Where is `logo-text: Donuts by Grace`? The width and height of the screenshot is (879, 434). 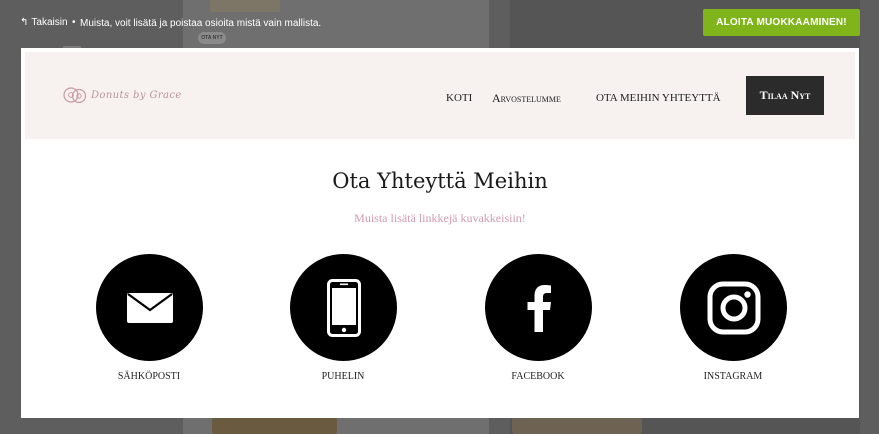 logo-text: Donuts by Grace is located at coordinates (136, 95).